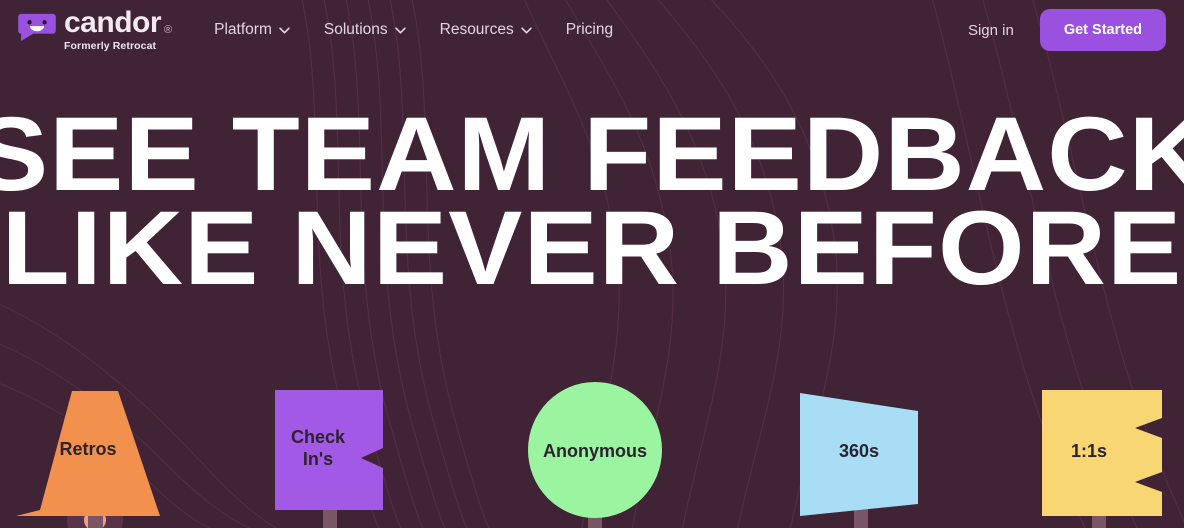  What do you see at coordinates (476, 29) in the screenshot?
I see `nav-item-resources-label: Resources` at bounding box center [476, 29].